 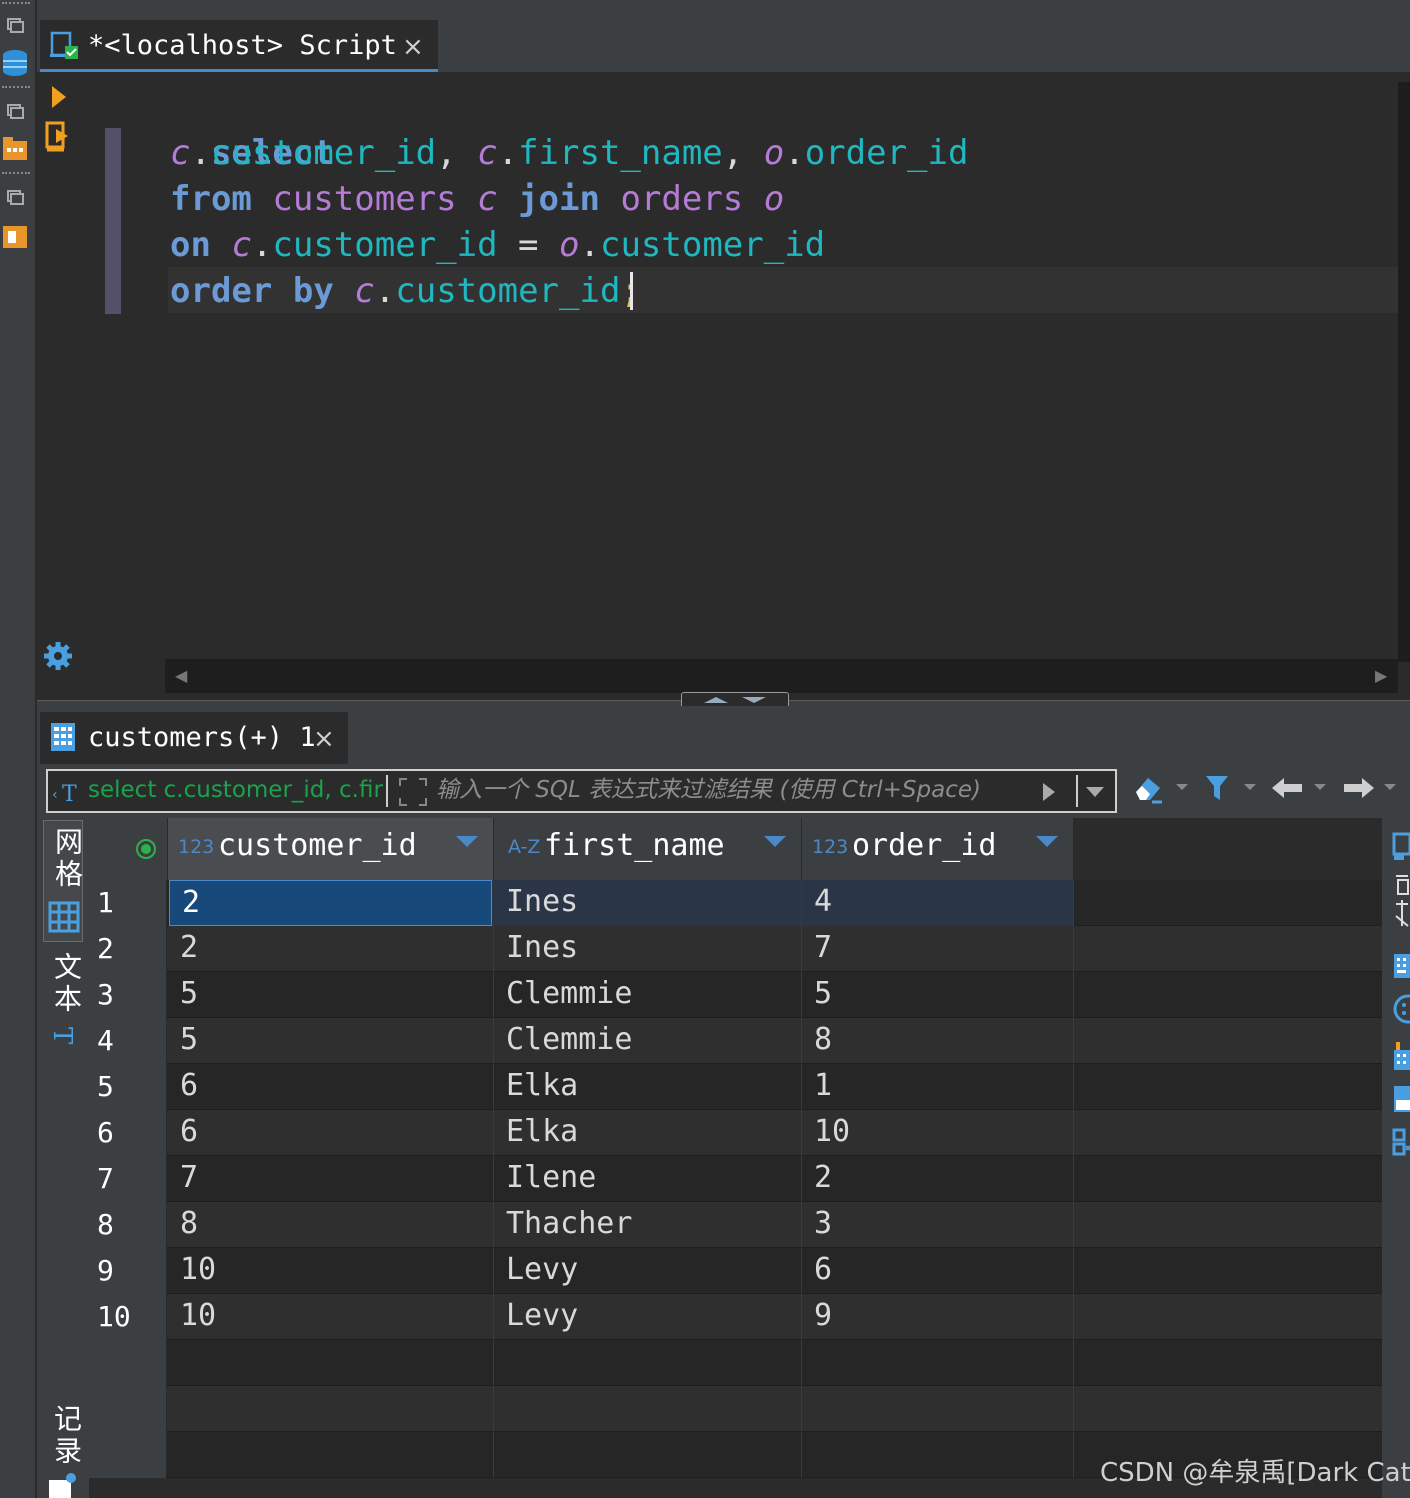 I want to click on divider, so click(x=387, y=791).